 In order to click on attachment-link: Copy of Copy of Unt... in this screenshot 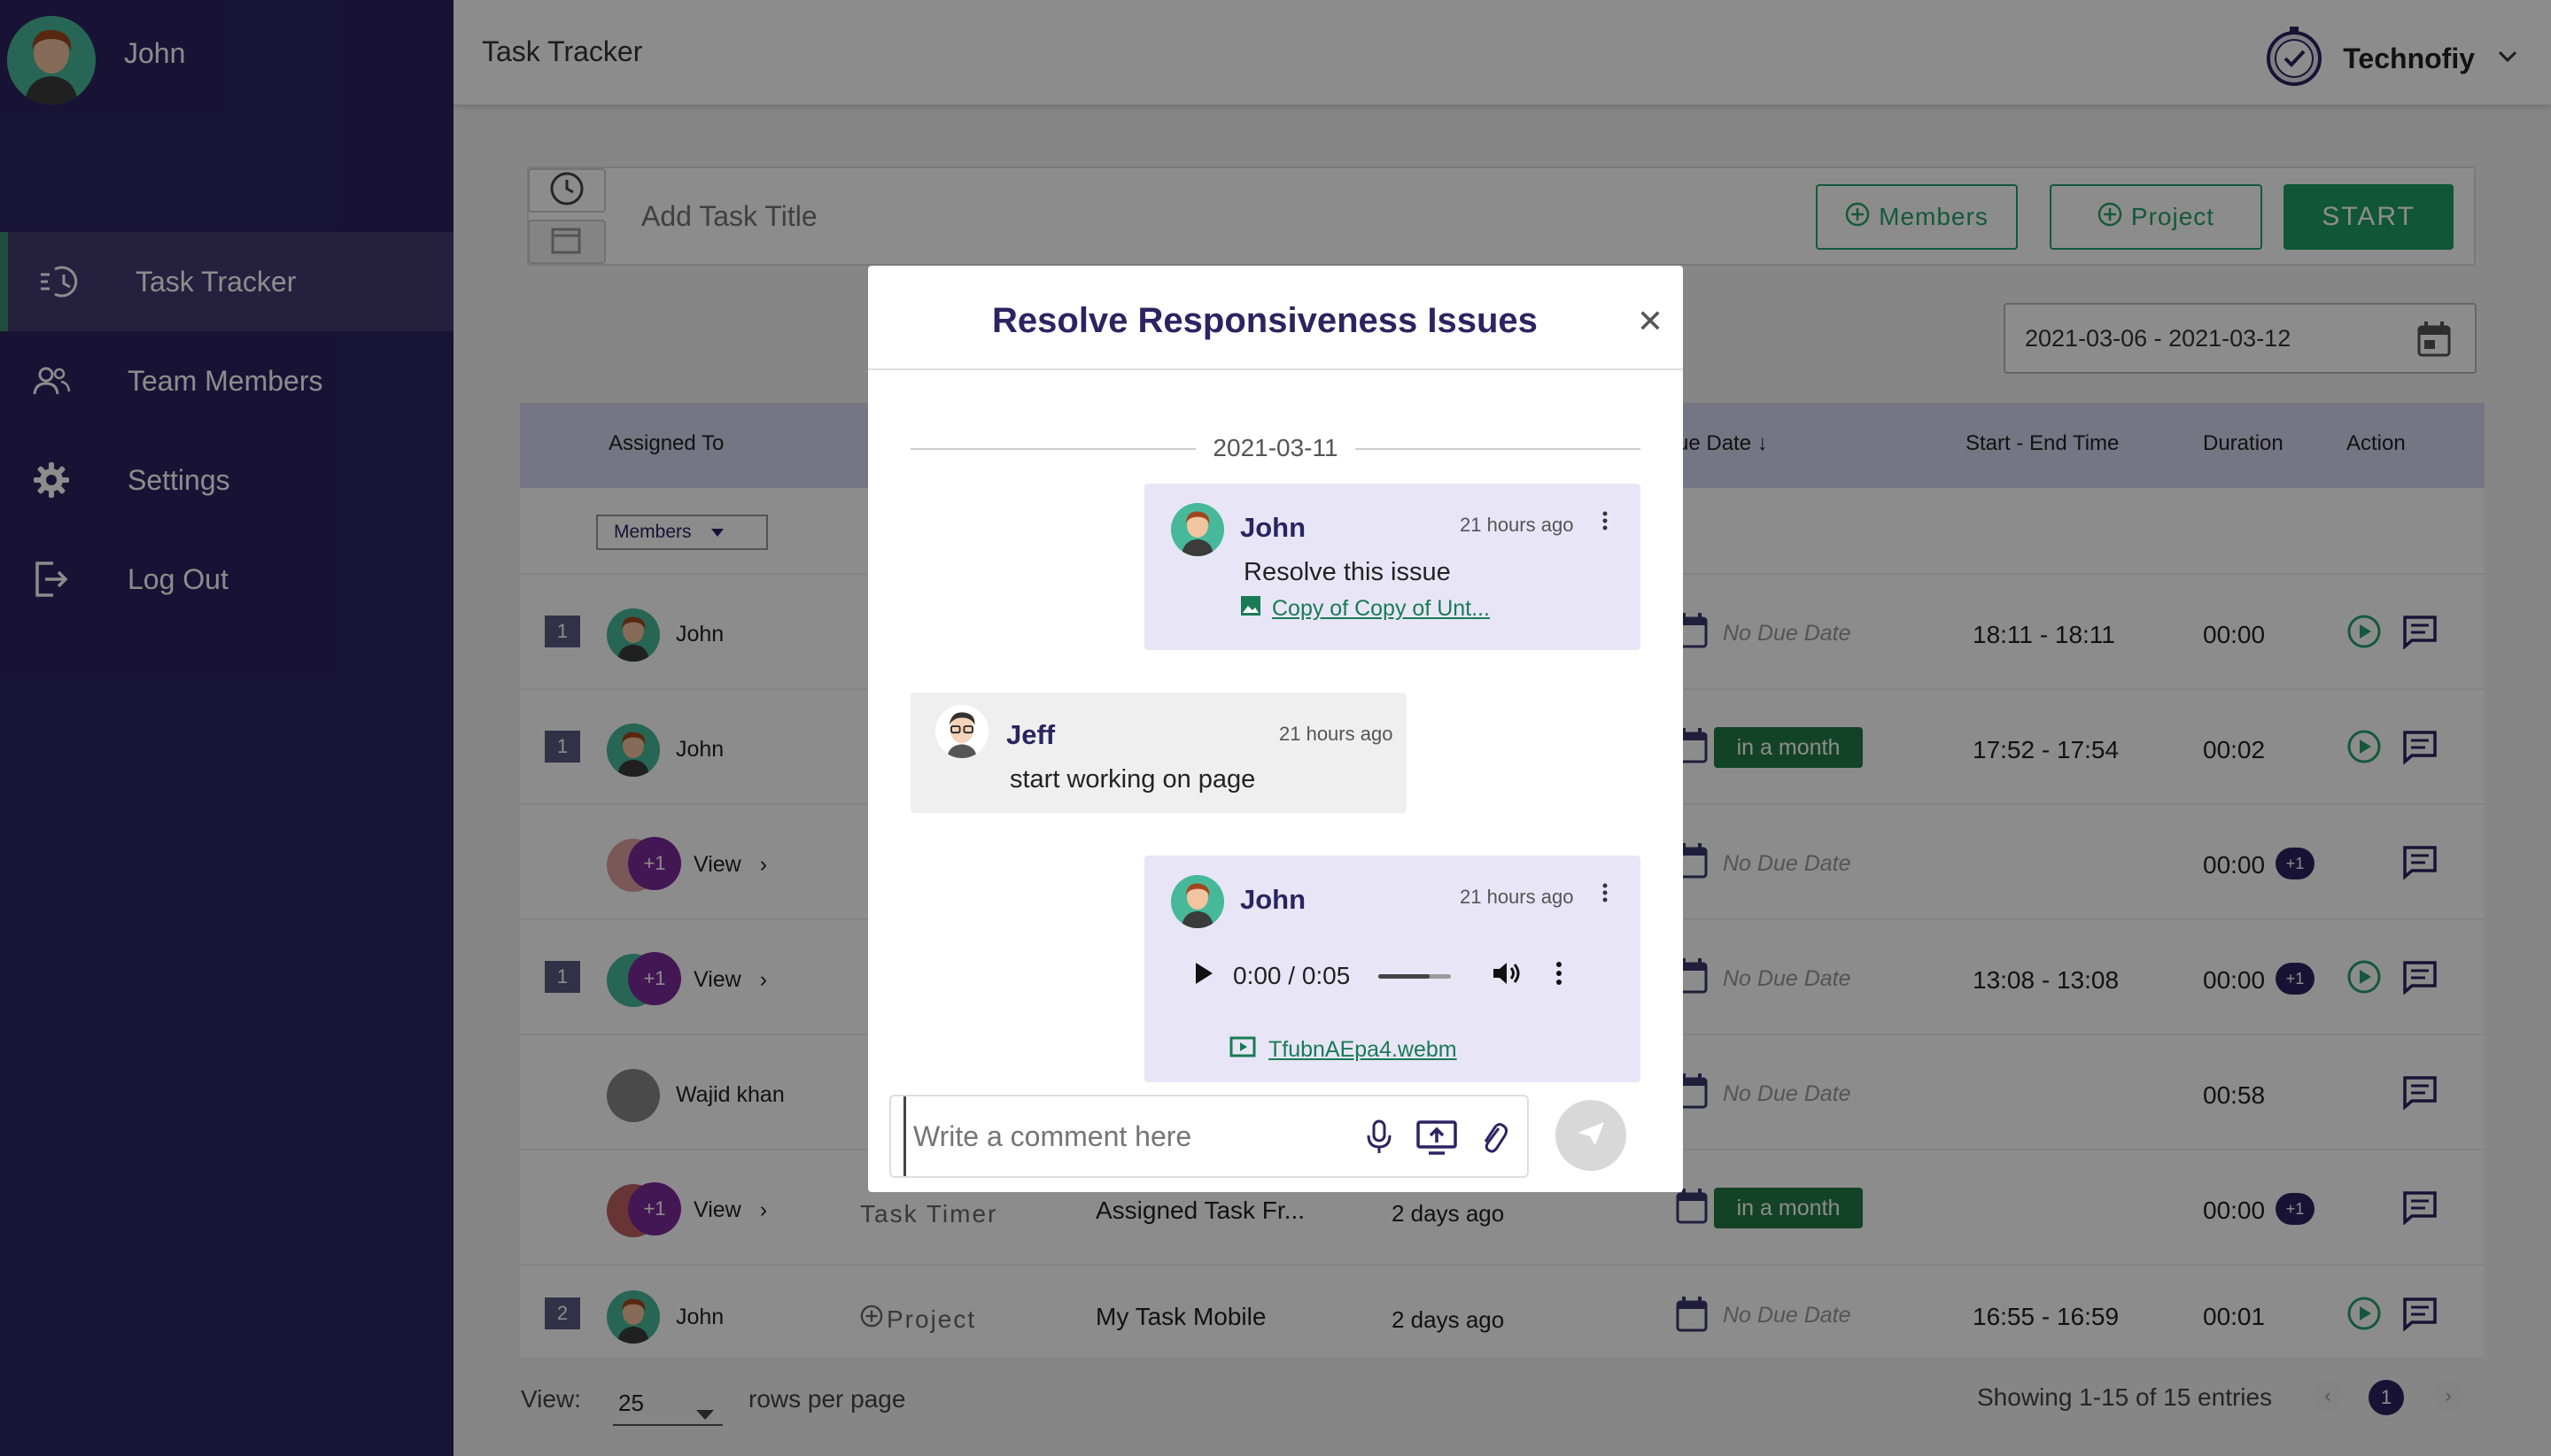, I will do `click(1365, 609)`.